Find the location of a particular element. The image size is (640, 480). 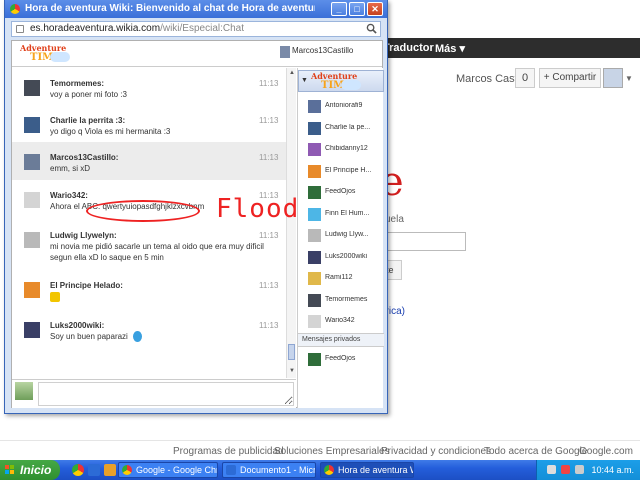

scroll-up-icon: ▲ is located at coordinates (292, 73).